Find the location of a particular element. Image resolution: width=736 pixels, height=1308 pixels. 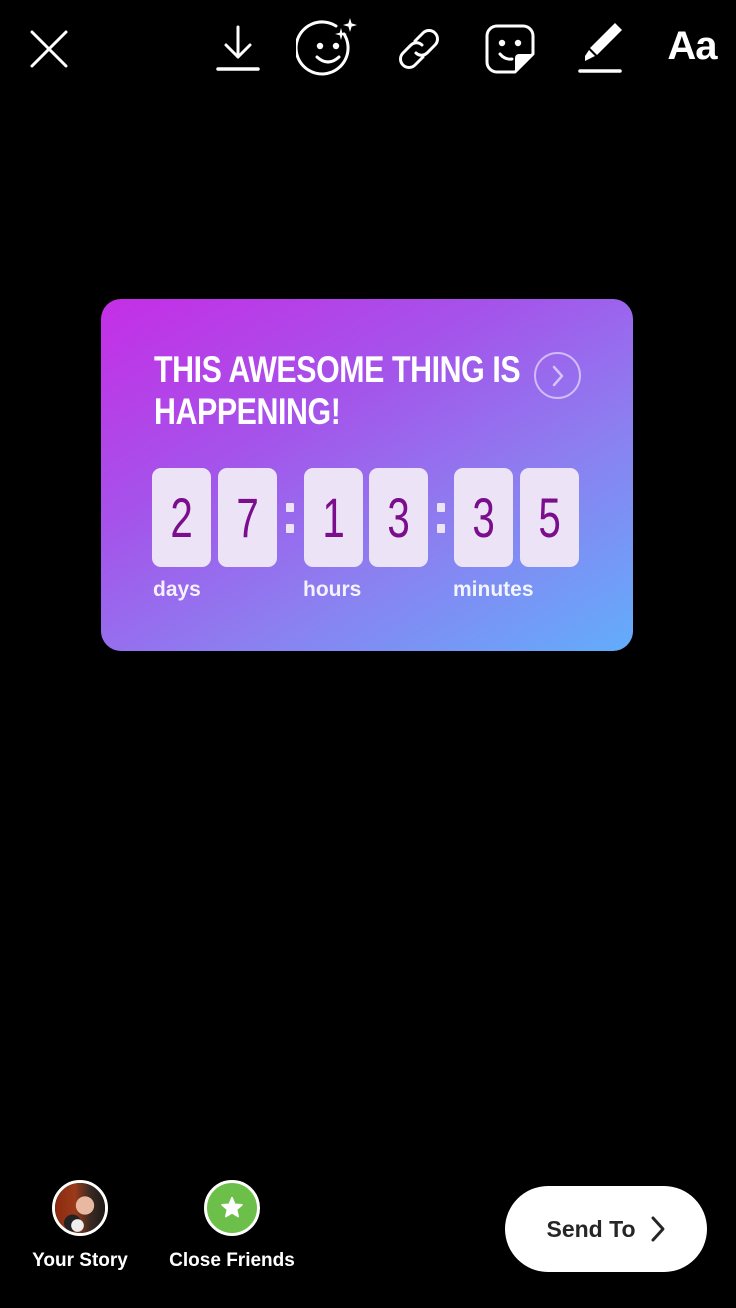

send-to-button: Send To is located at coordinates (606, 1229).